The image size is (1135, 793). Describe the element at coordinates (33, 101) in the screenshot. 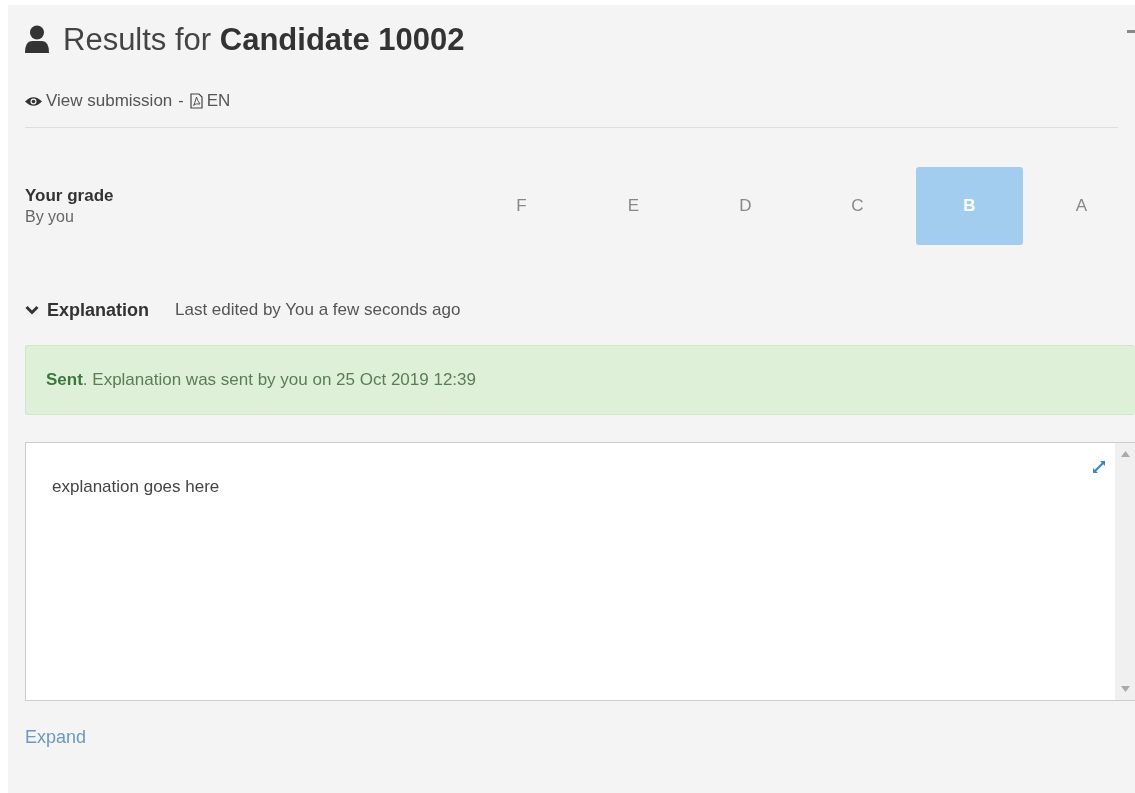

I see `eye-icon` at that location.